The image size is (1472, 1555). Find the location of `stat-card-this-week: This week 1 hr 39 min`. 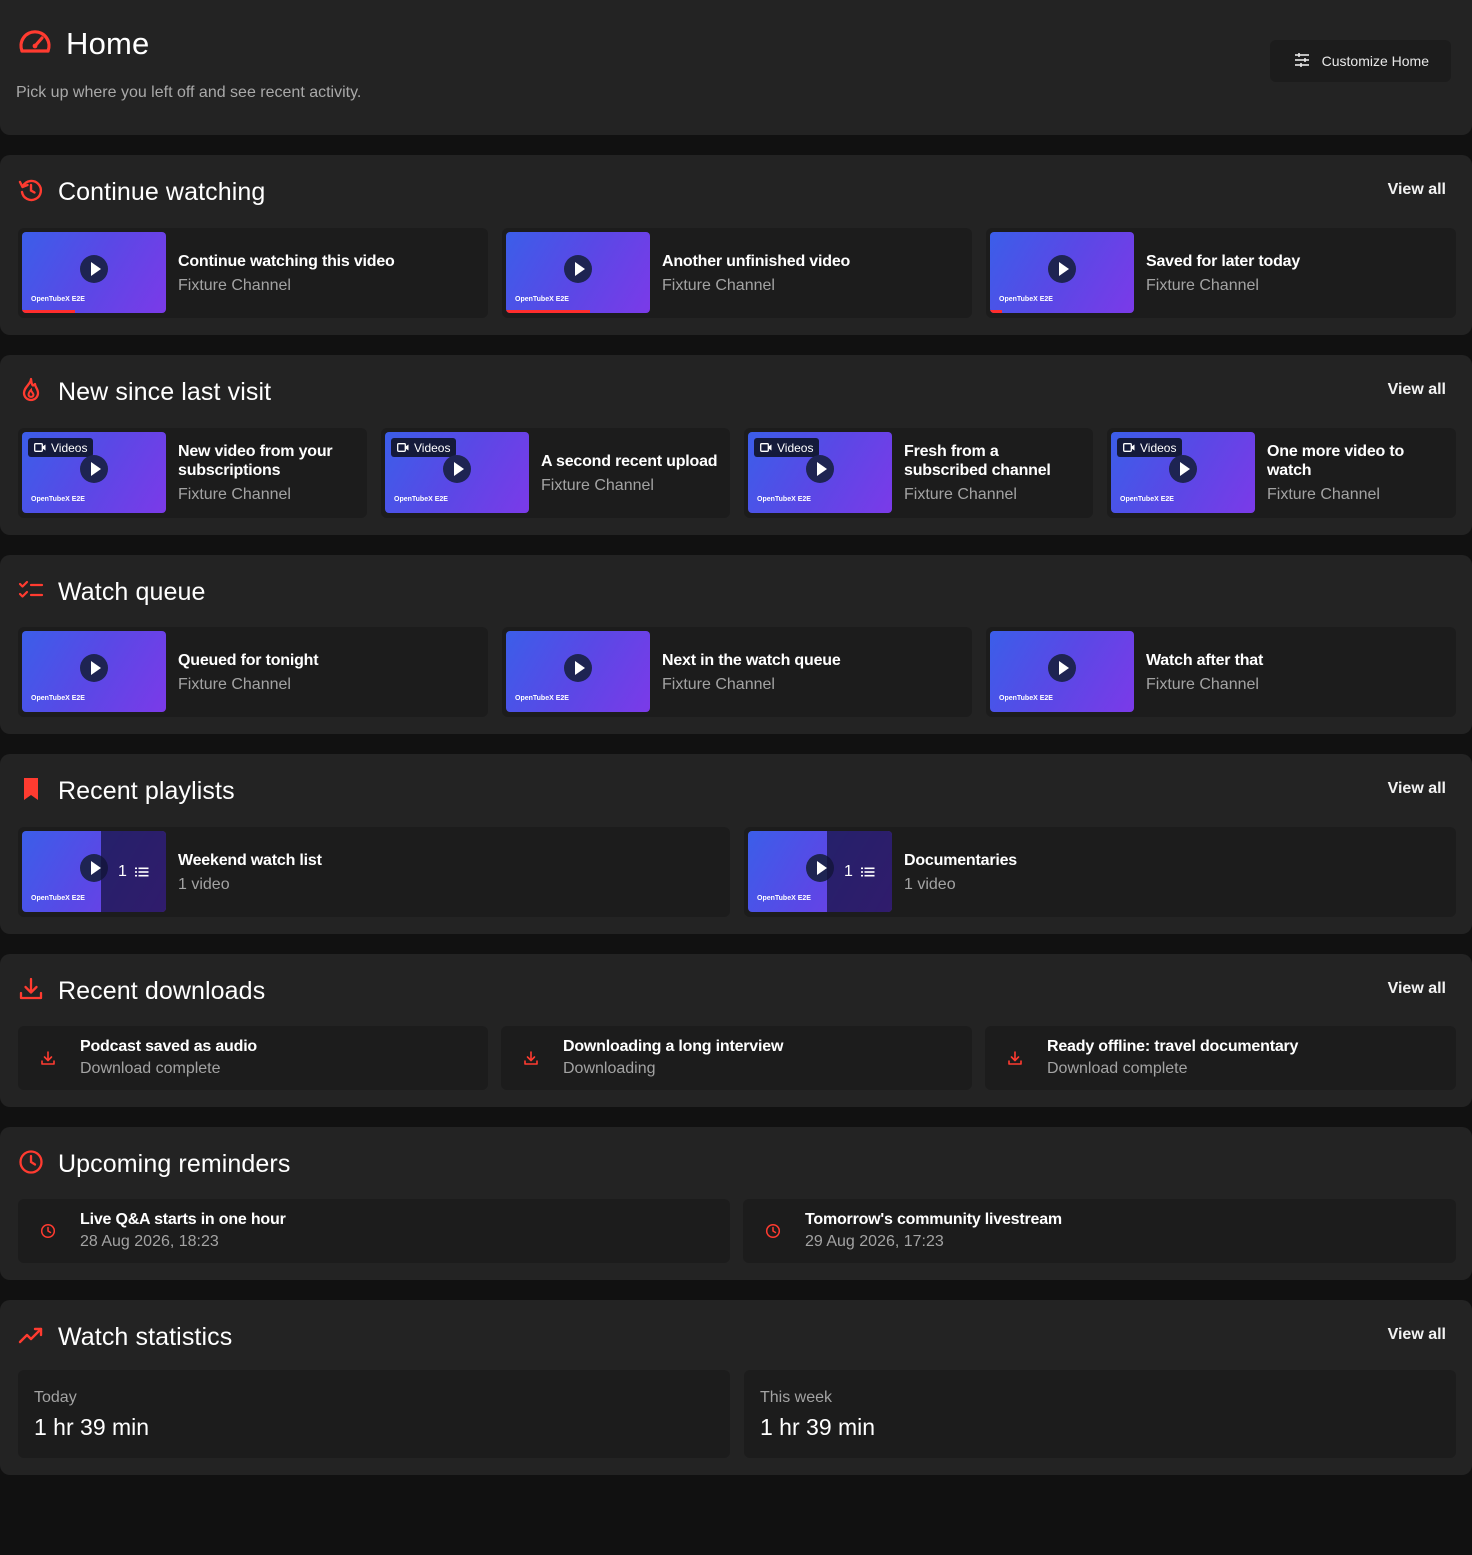

stat-card-this-week: This week 1 hr 39 min is located at coordinates (1100, 1414).